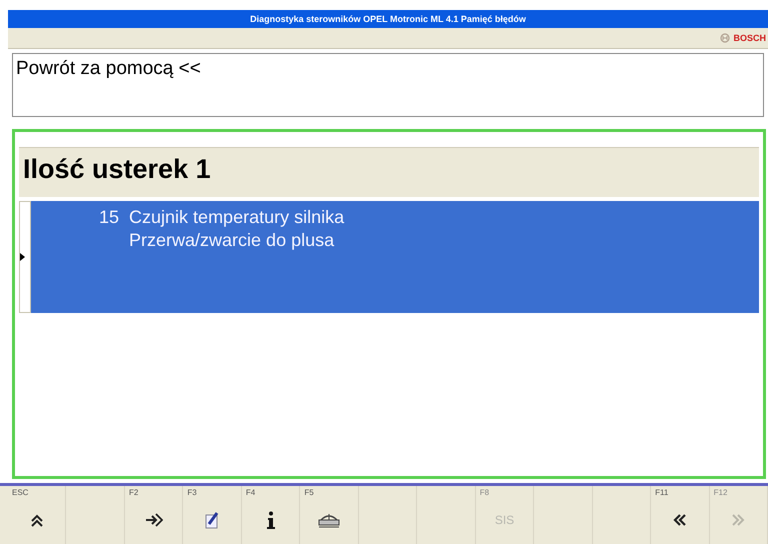  Describe the element at coordinates (109, 218) in the screenshot. I see `fault-code: 15` at that location.